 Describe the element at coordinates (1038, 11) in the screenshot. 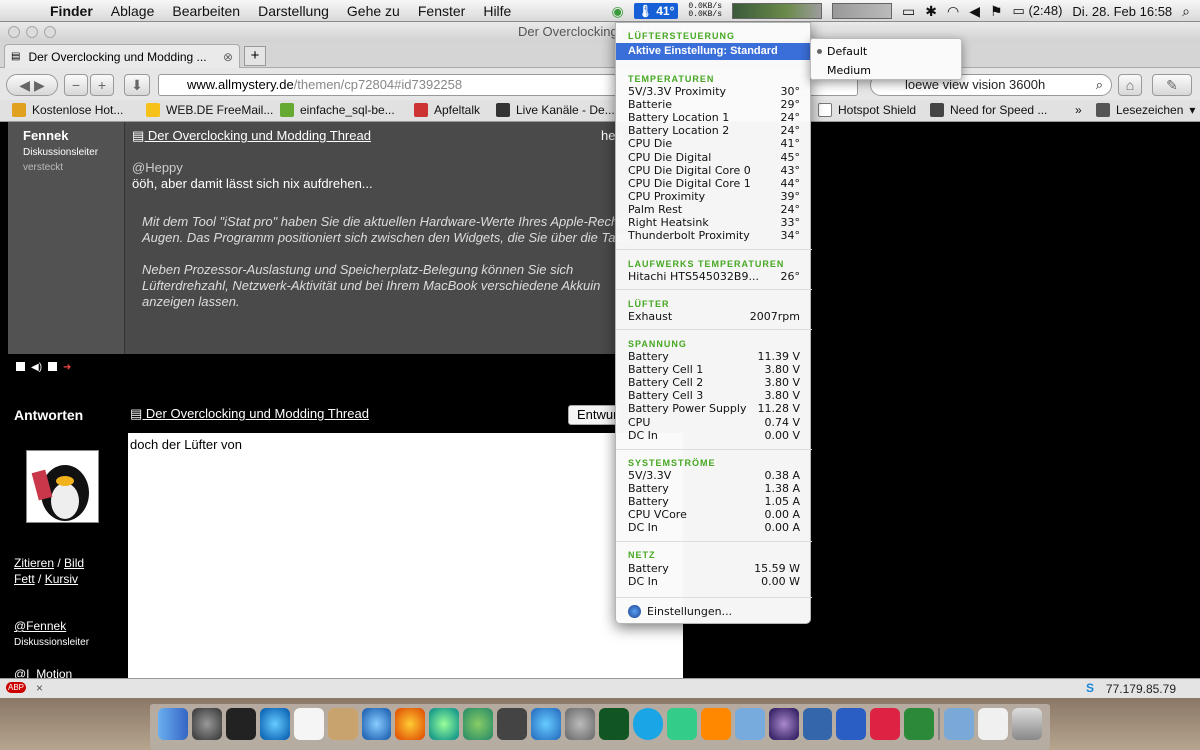

I see `battery-indicator: ▭ (2:48)` at that location.